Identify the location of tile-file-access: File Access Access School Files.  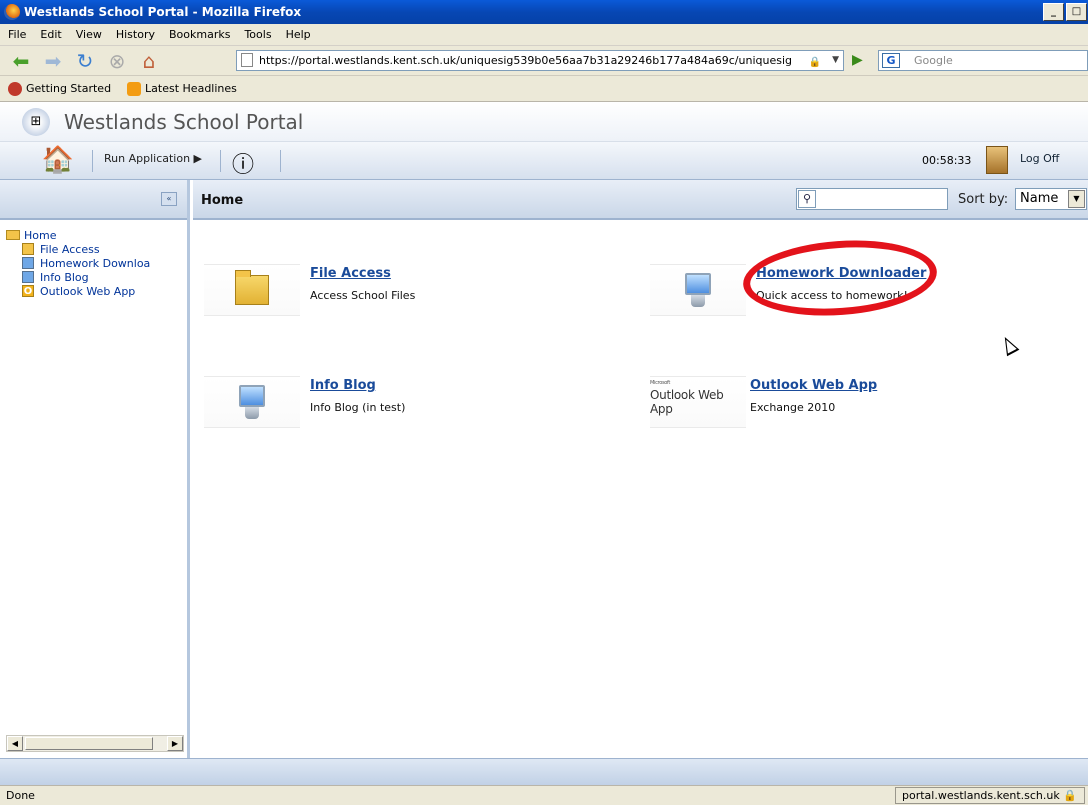
(309, 290).